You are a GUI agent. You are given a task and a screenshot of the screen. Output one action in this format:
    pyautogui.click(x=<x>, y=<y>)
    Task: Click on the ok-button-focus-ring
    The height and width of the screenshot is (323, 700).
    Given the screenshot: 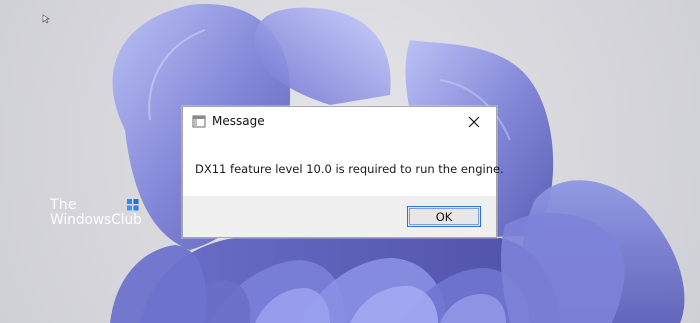 What is the action you would take?
    pyautogui.click(x=444, y=216)
    